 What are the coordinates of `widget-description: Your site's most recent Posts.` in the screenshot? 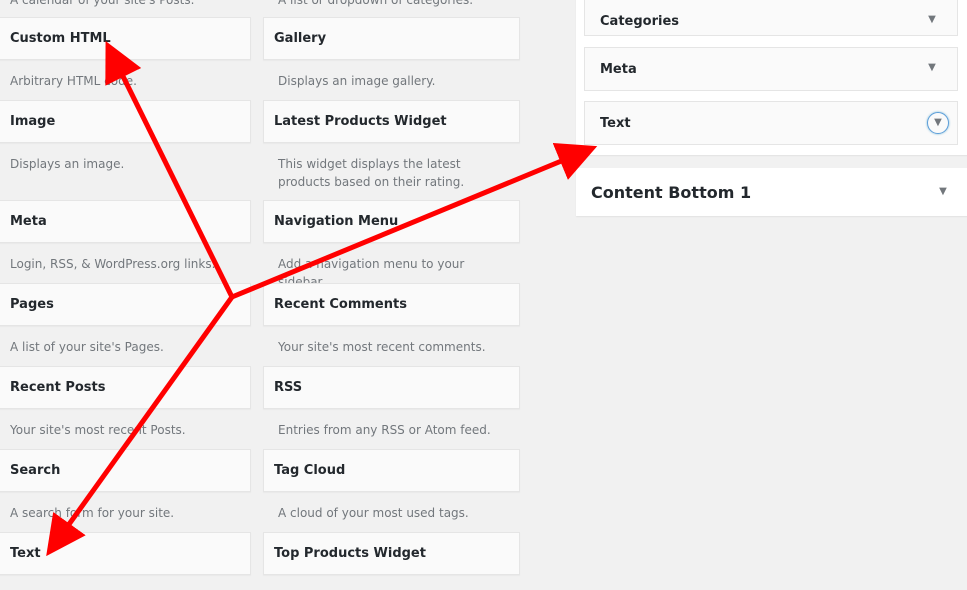 It's located at (98, 430).